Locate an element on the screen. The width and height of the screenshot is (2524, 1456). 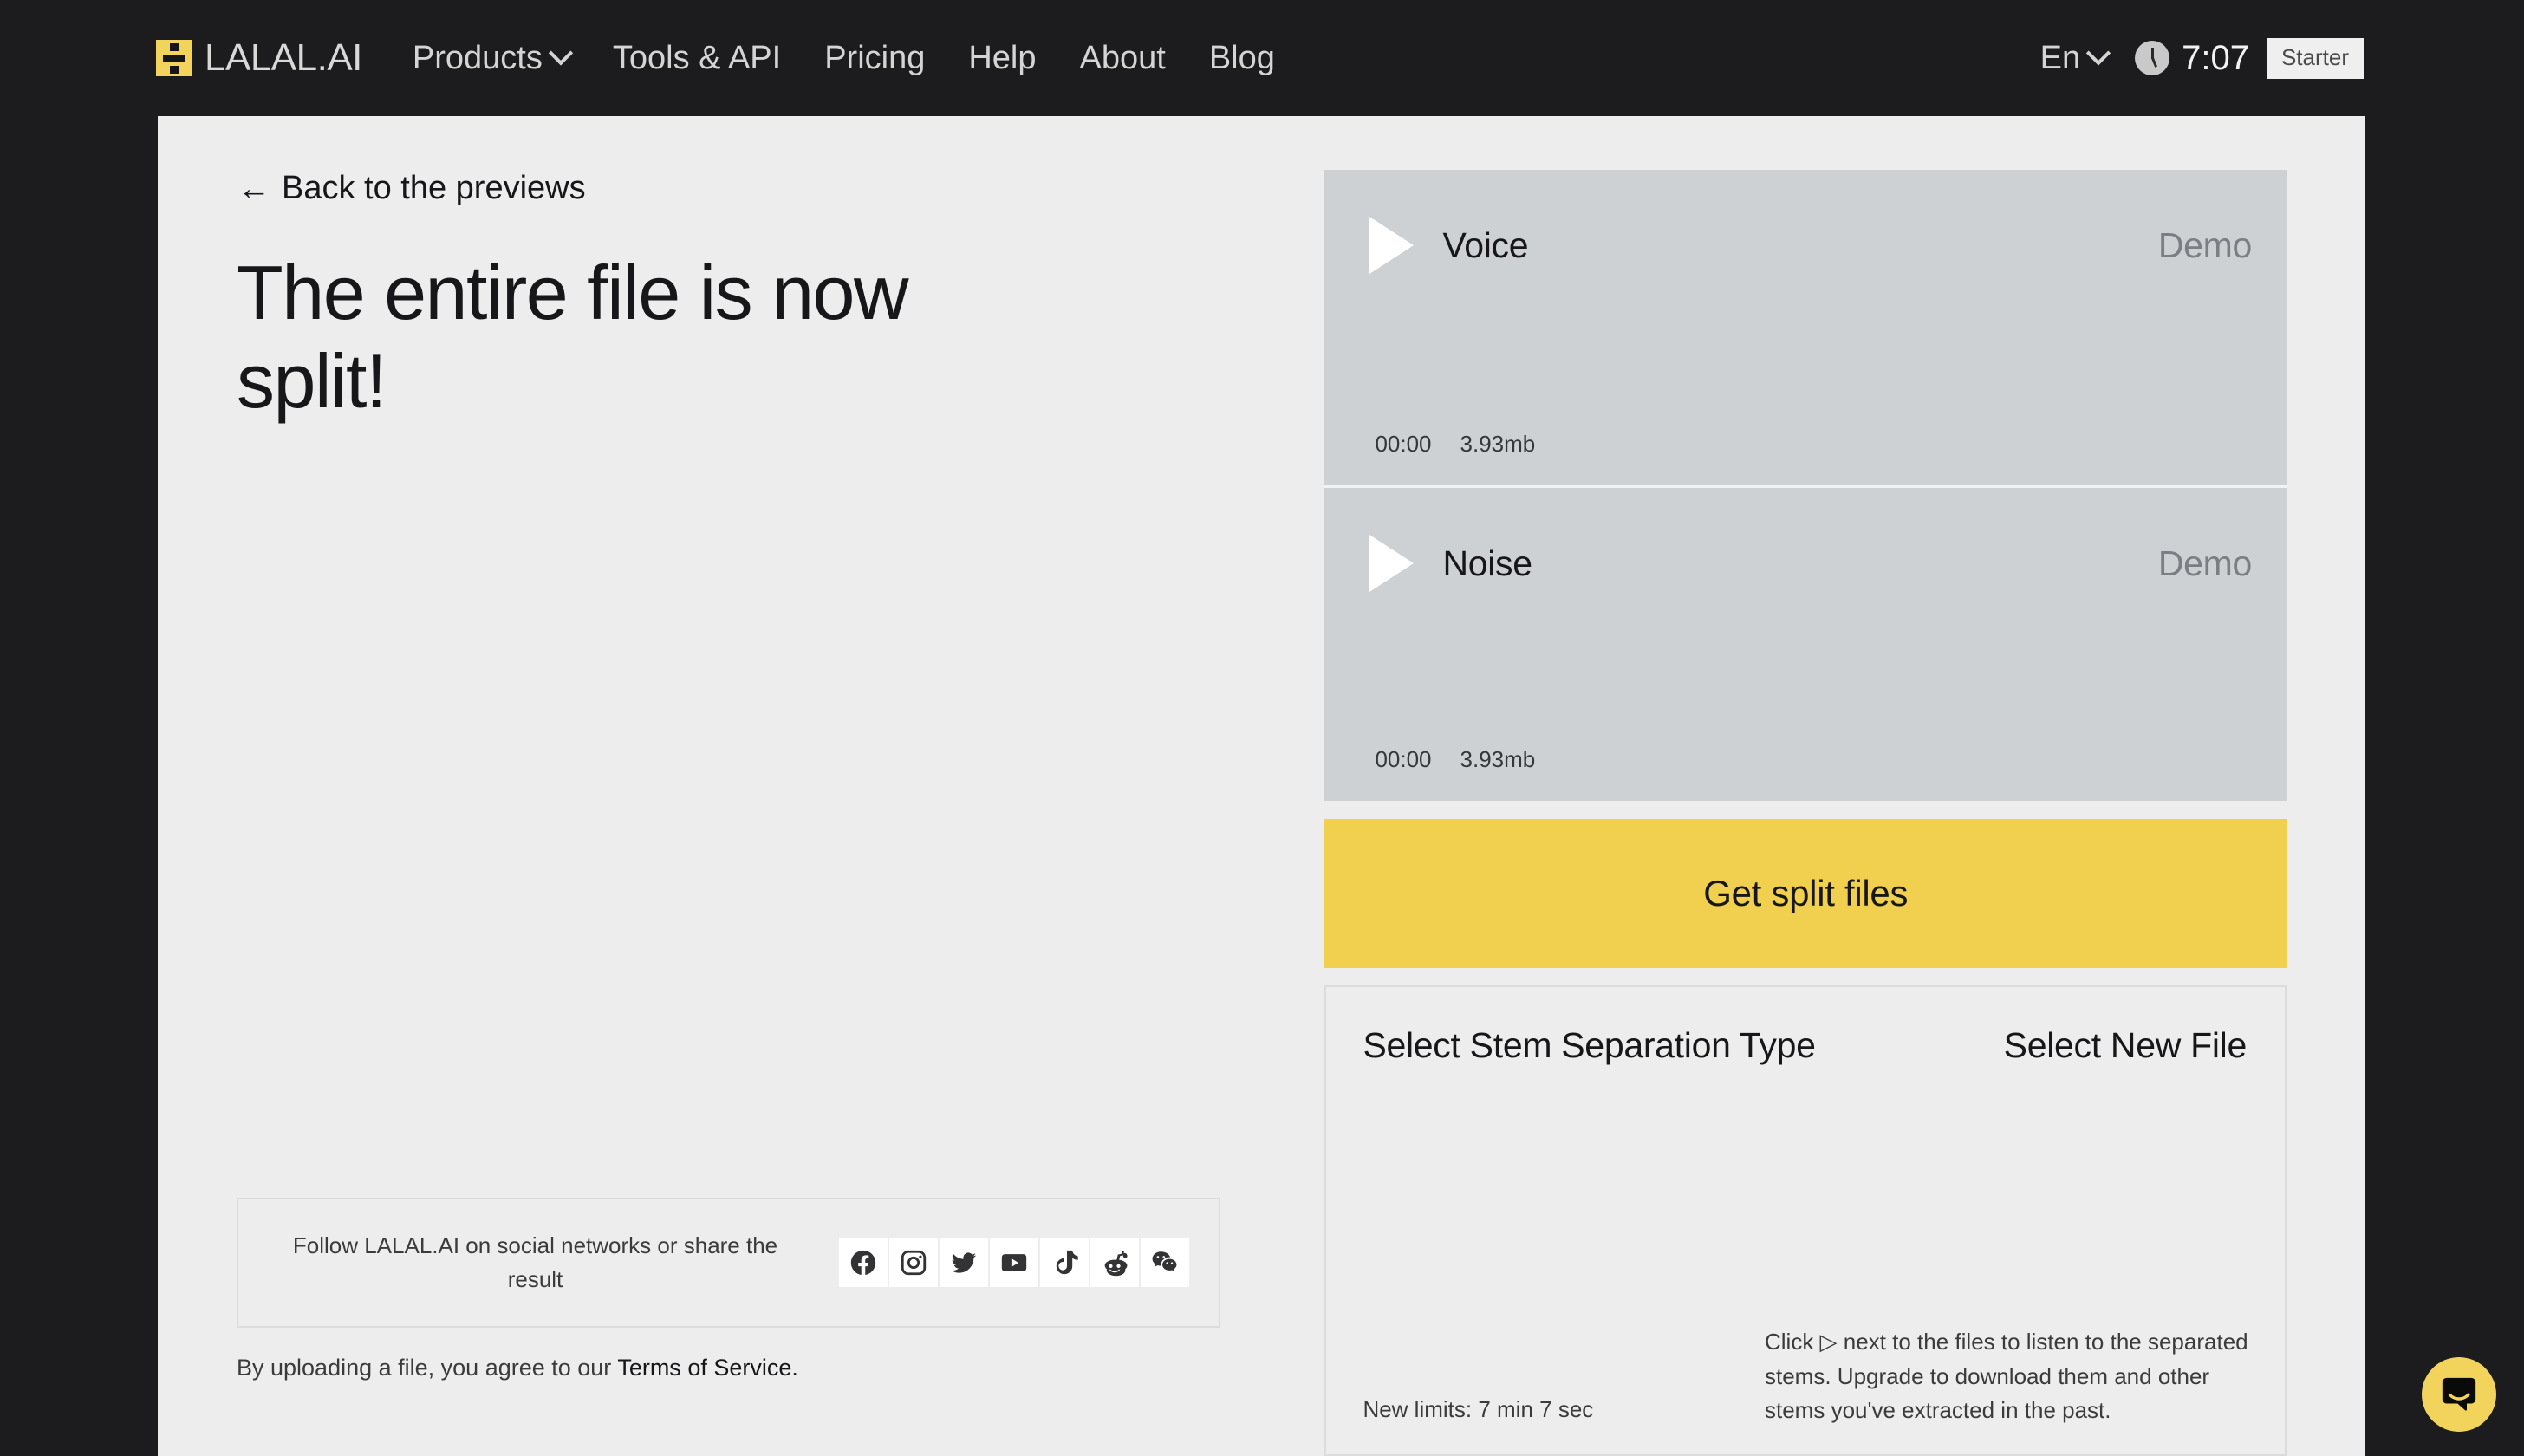
header-right-cluster: En 7:07 Starter is located at coordinates (2201, 58).